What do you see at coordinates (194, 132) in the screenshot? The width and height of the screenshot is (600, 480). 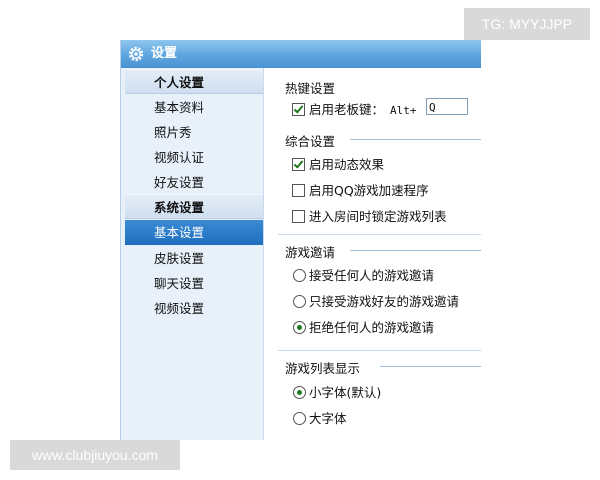 I see `sidebar-item-photo-show: 照片秀` at bounding box center [194, 132].